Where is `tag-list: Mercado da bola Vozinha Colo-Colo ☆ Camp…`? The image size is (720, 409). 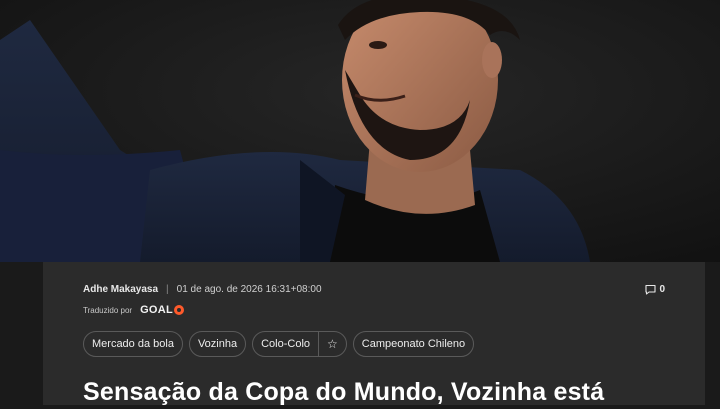
tag-list: Mercado da bola Vozinha Colo-Colo ☆ Camp… is located at coordinates (279, 344).